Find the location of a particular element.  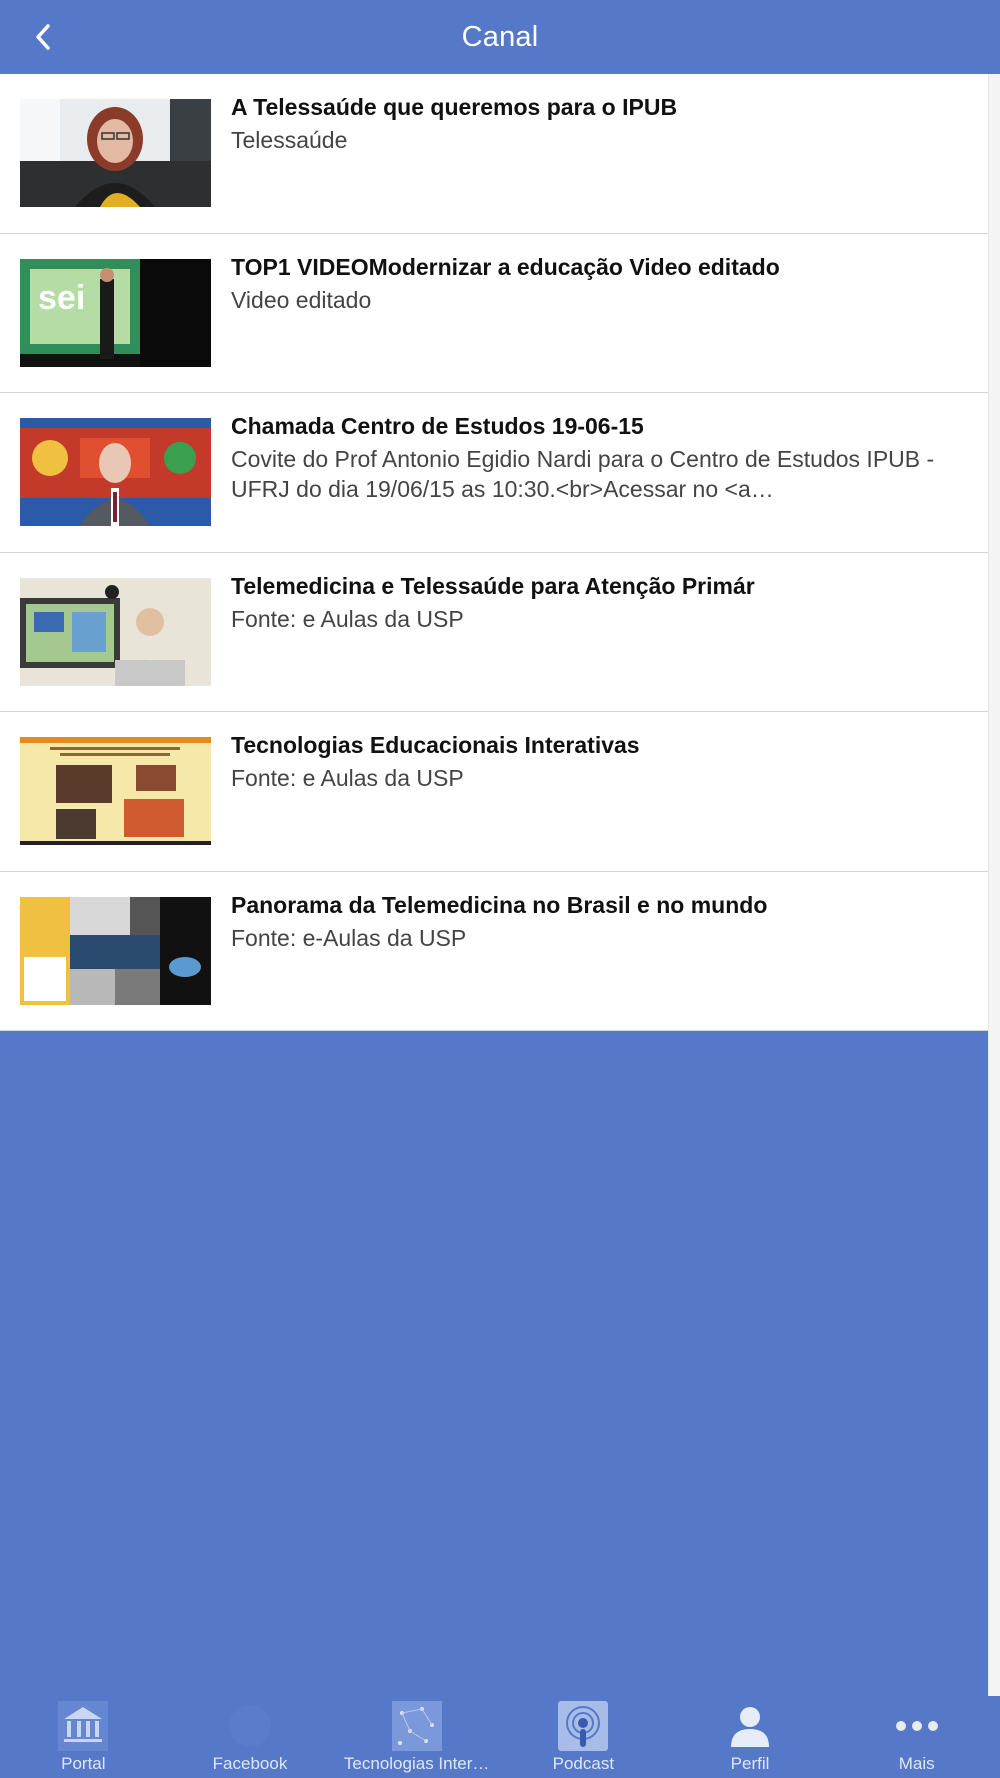

tab-portal: Portal is located at coordinates (83, 1737).